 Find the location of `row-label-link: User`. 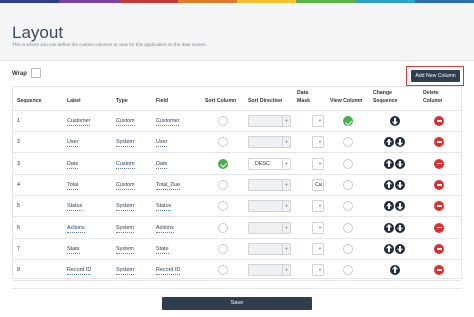

row-label-link: User is located at coordinates (73, 143).